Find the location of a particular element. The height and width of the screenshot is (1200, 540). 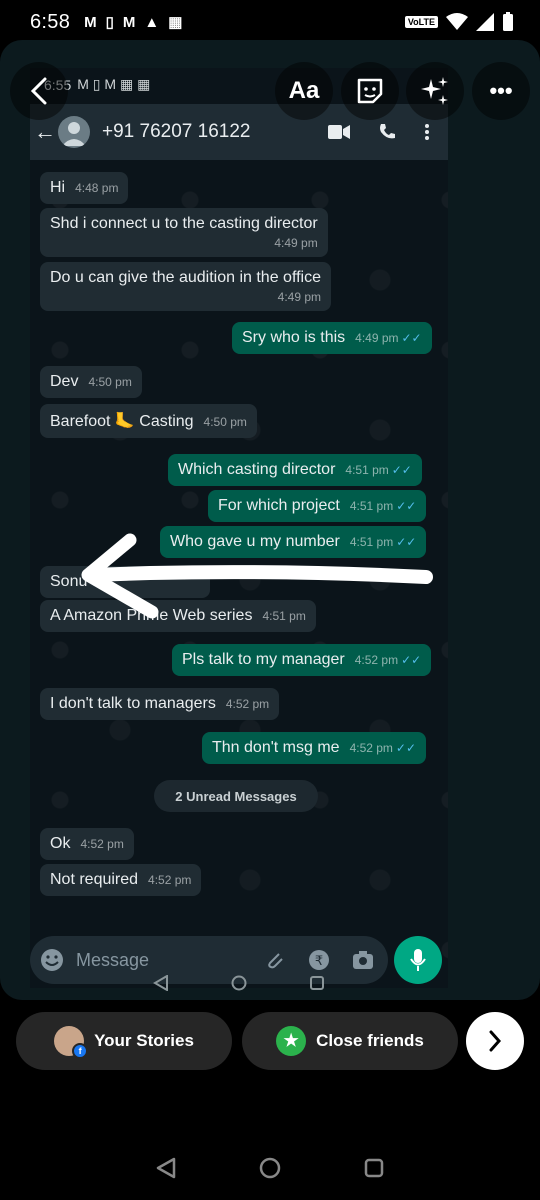

message-text: Pls talk to my manager is located at coordinates (263, 659).